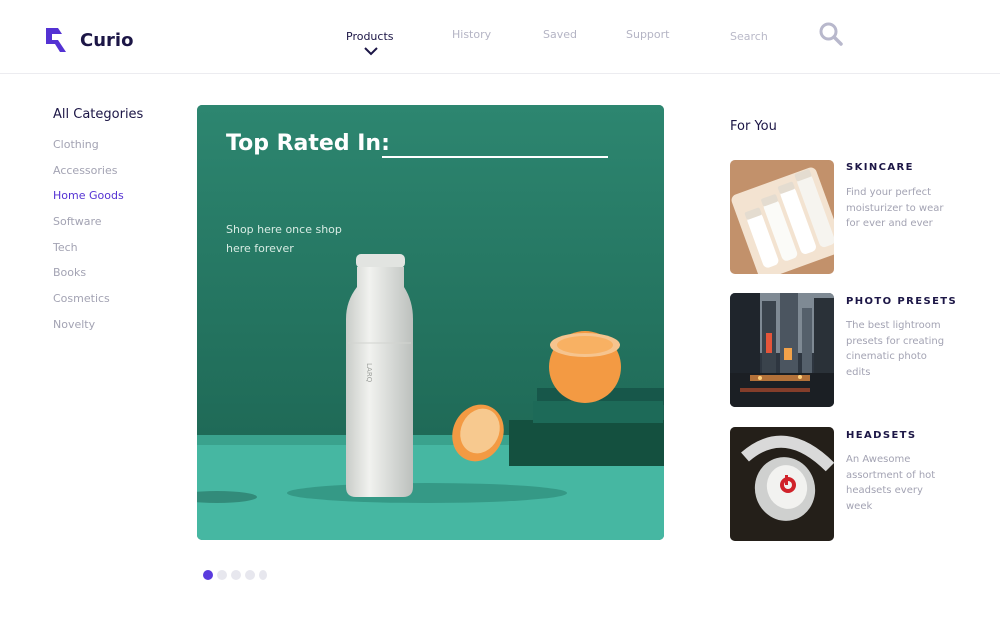 Image resolution: width=1000 pixels, height=625 pixels. What do you see at coordinates (88, 331) in the screenshot?
I see `category-item-novelty: Novelty` at bounding box center [88, 331].